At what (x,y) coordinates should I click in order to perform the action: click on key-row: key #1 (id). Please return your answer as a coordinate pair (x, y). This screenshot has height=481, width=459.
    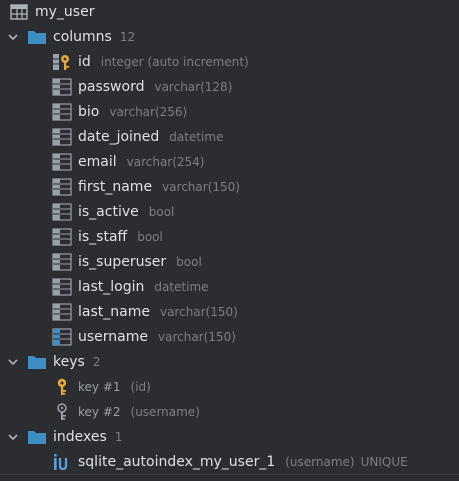
    Looking at the image, I should click on (229, 386).